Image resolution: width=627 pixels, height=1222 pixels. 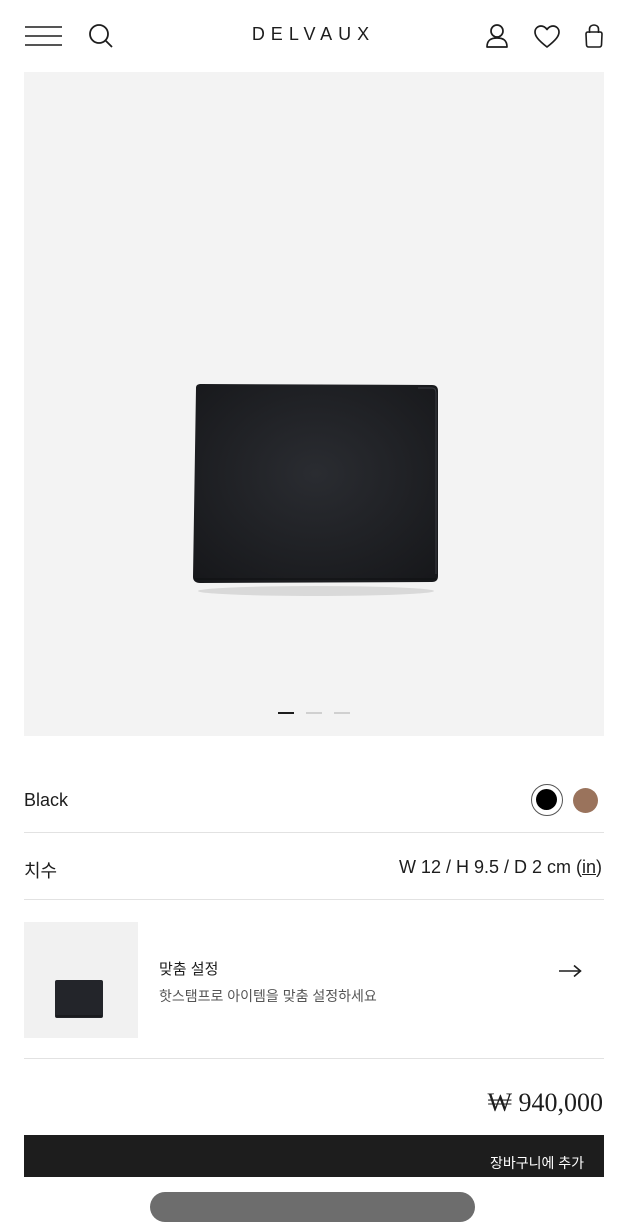 I want to click on personalization-title: 맞춤 설정, so click(x=189, y=969).